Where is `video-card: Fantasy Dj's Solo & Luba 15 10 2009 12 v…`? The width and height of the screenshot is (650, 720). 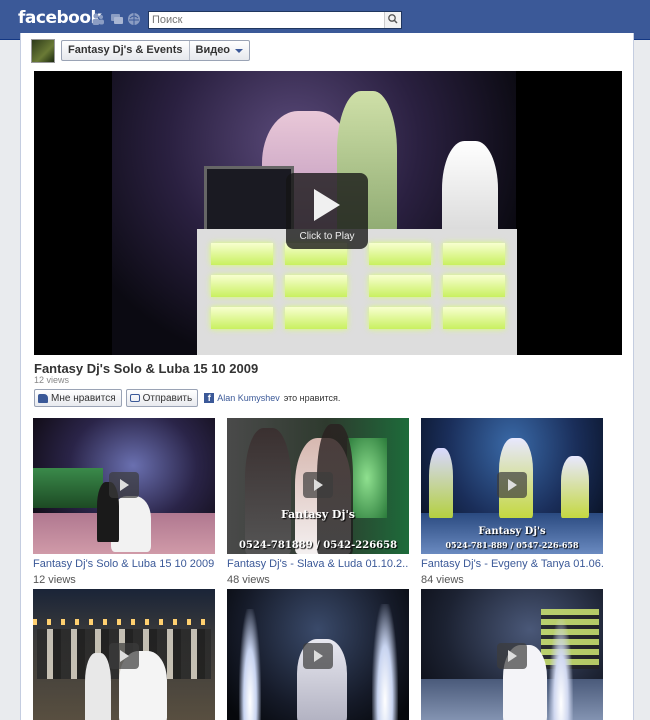
video-card: Fantasy Dj's Solo & Luba 15 10 2009 12 v… is located at coordinates (124, 502).